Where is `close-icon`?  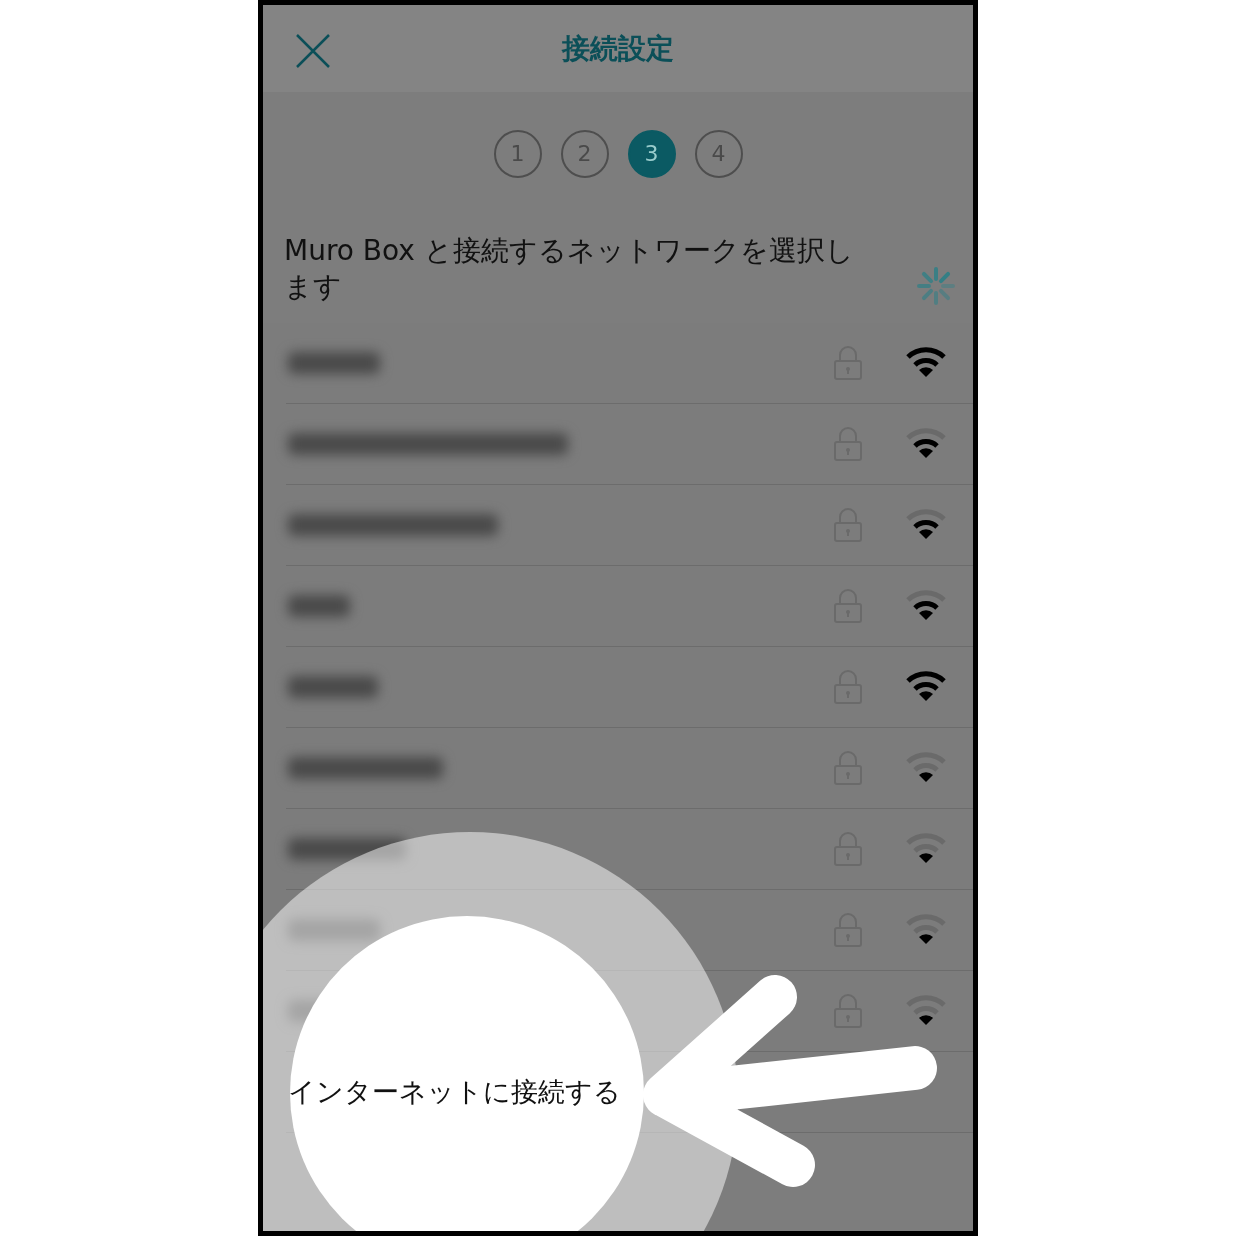
close-icon is located at coordinates (313, 51).